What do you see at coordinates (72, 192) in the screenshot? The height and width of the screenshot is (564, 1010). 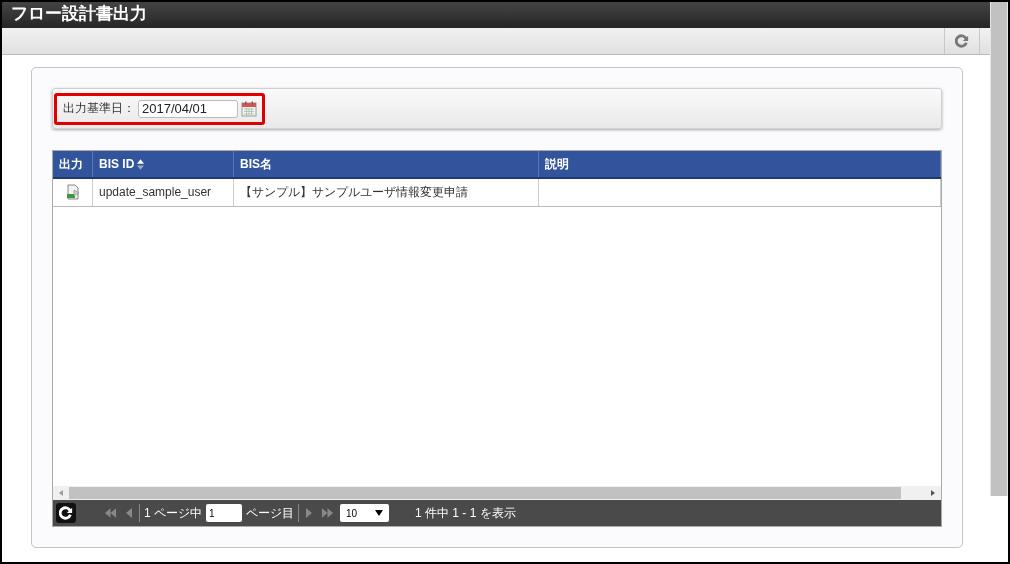 I see `download-icon` at bounding box center [72, 192].